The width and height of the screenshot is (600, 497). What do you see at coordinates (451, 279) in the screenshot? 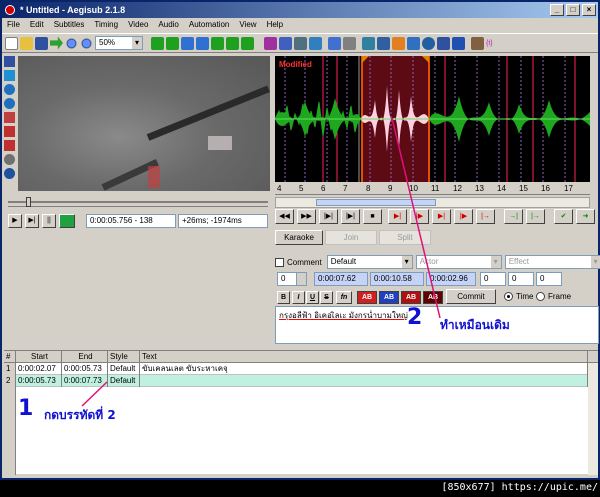
I see `duration-field: 0:00:02.96` at bounding box center [451, 279].